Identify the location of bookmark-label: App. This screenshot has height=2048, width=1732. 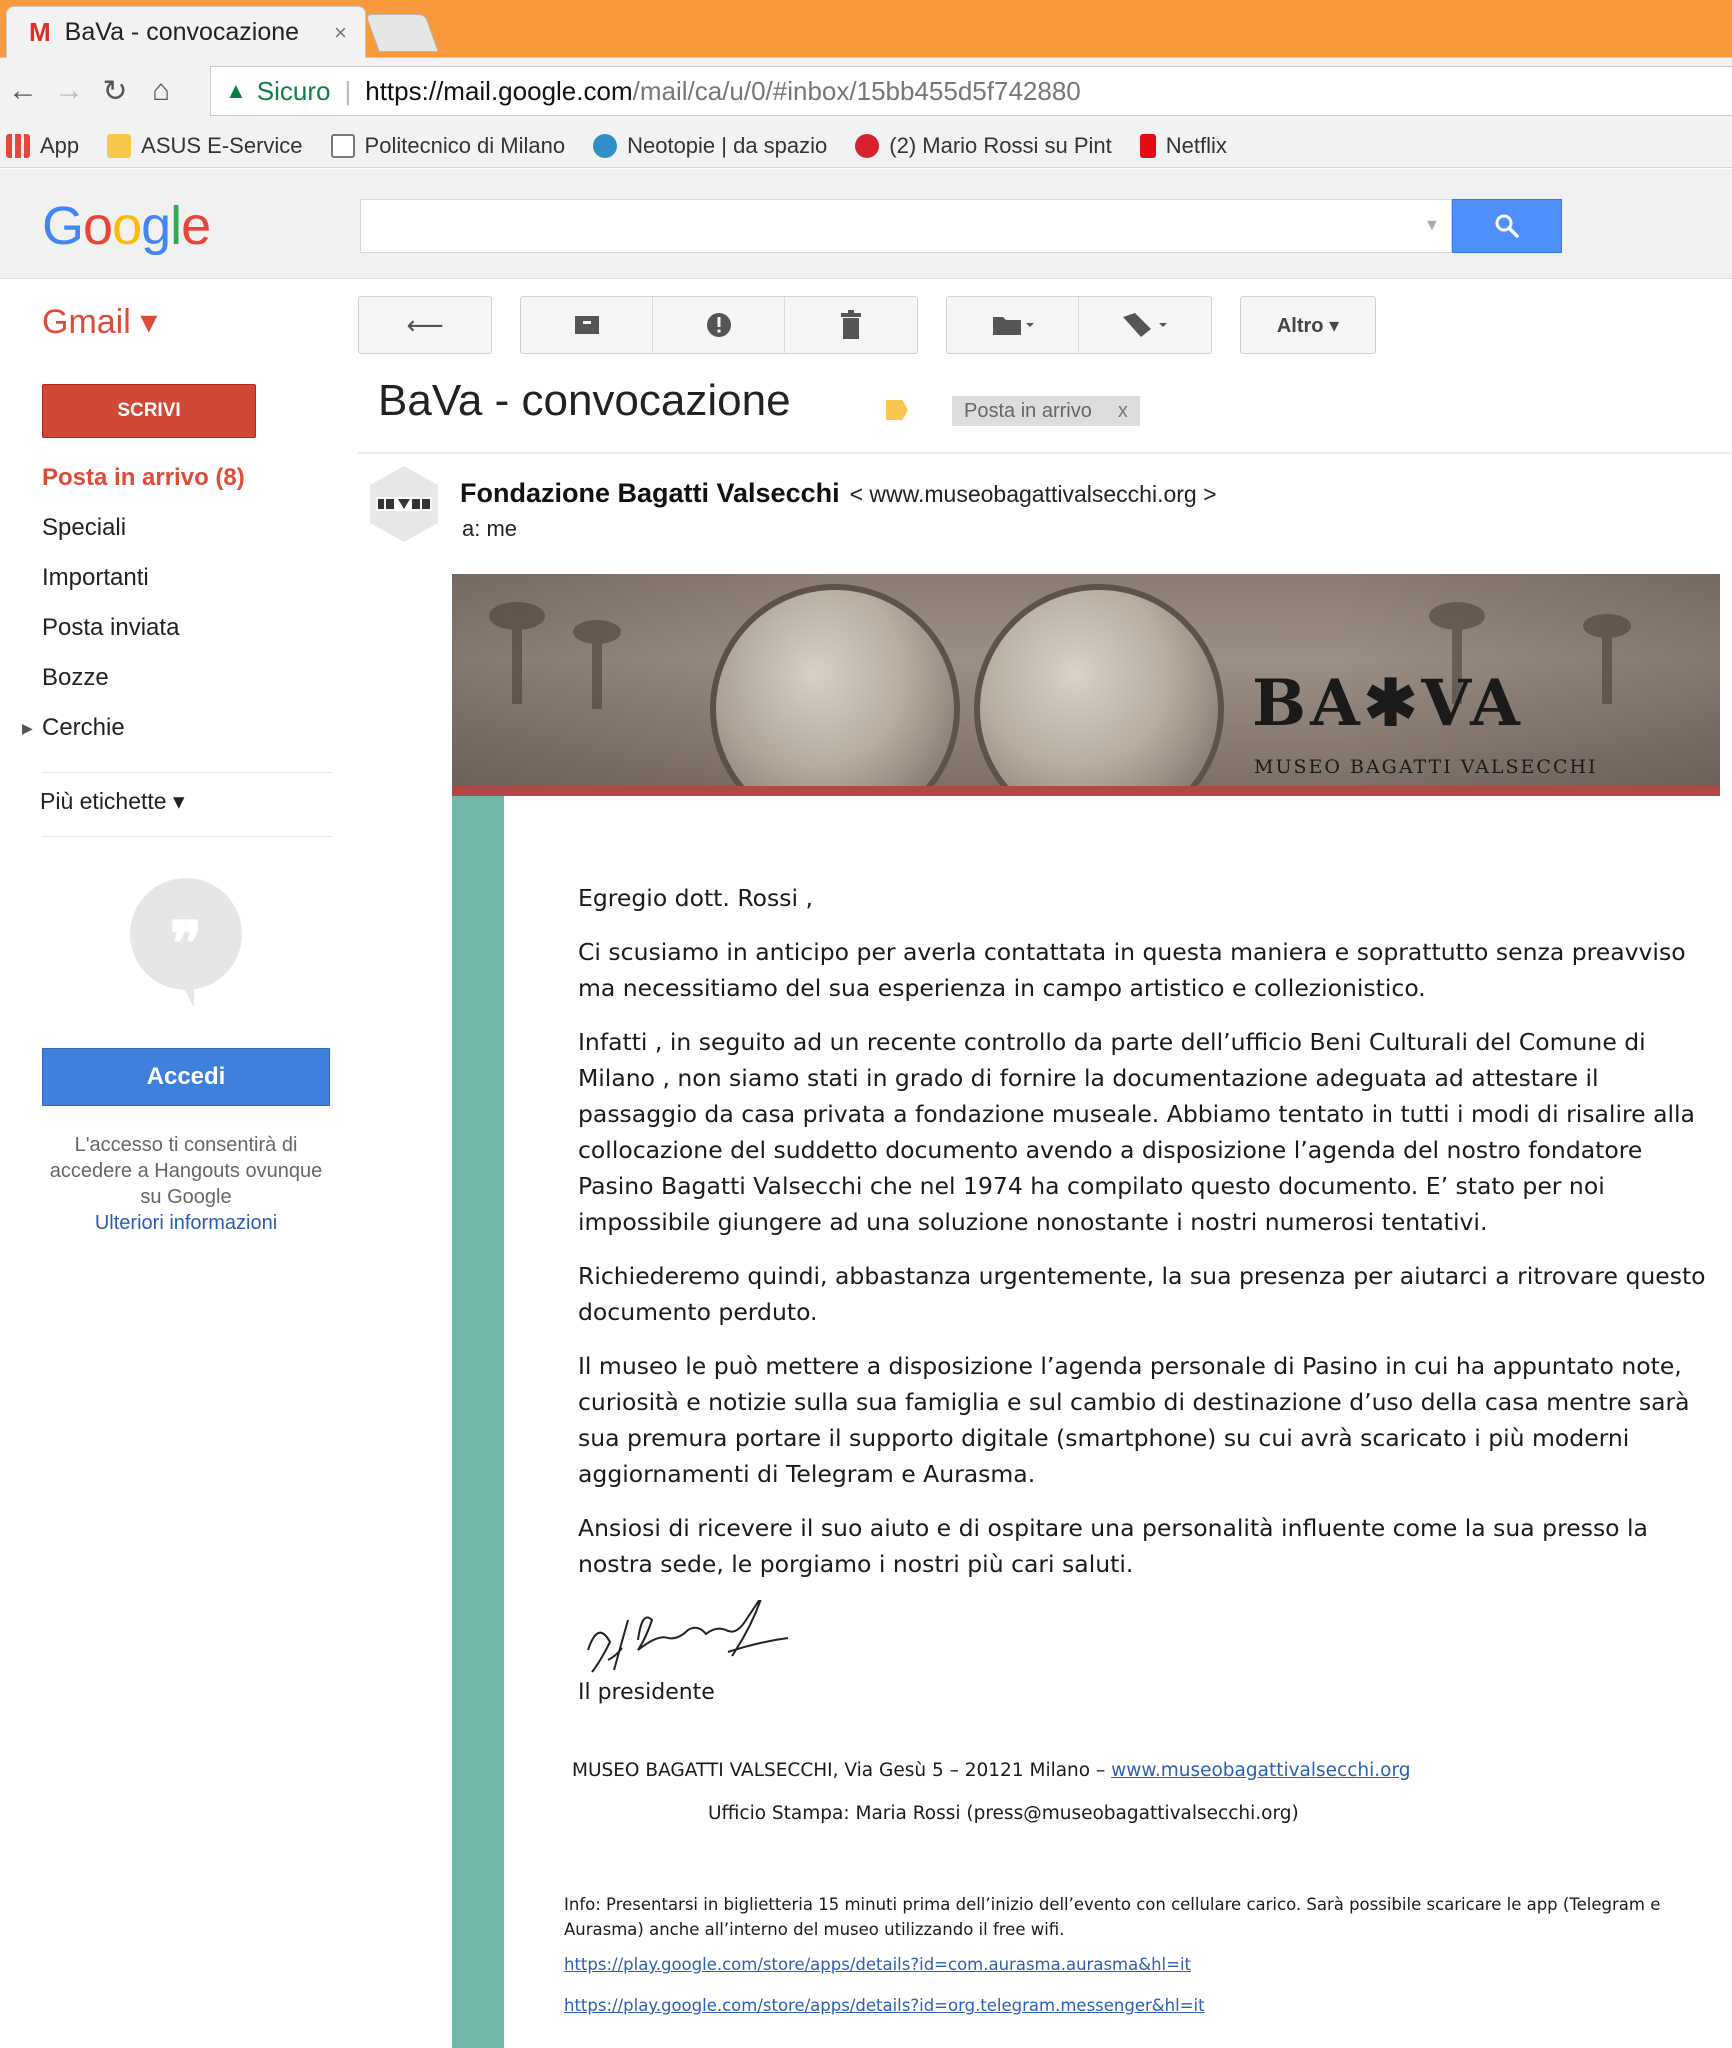
(60, 145).